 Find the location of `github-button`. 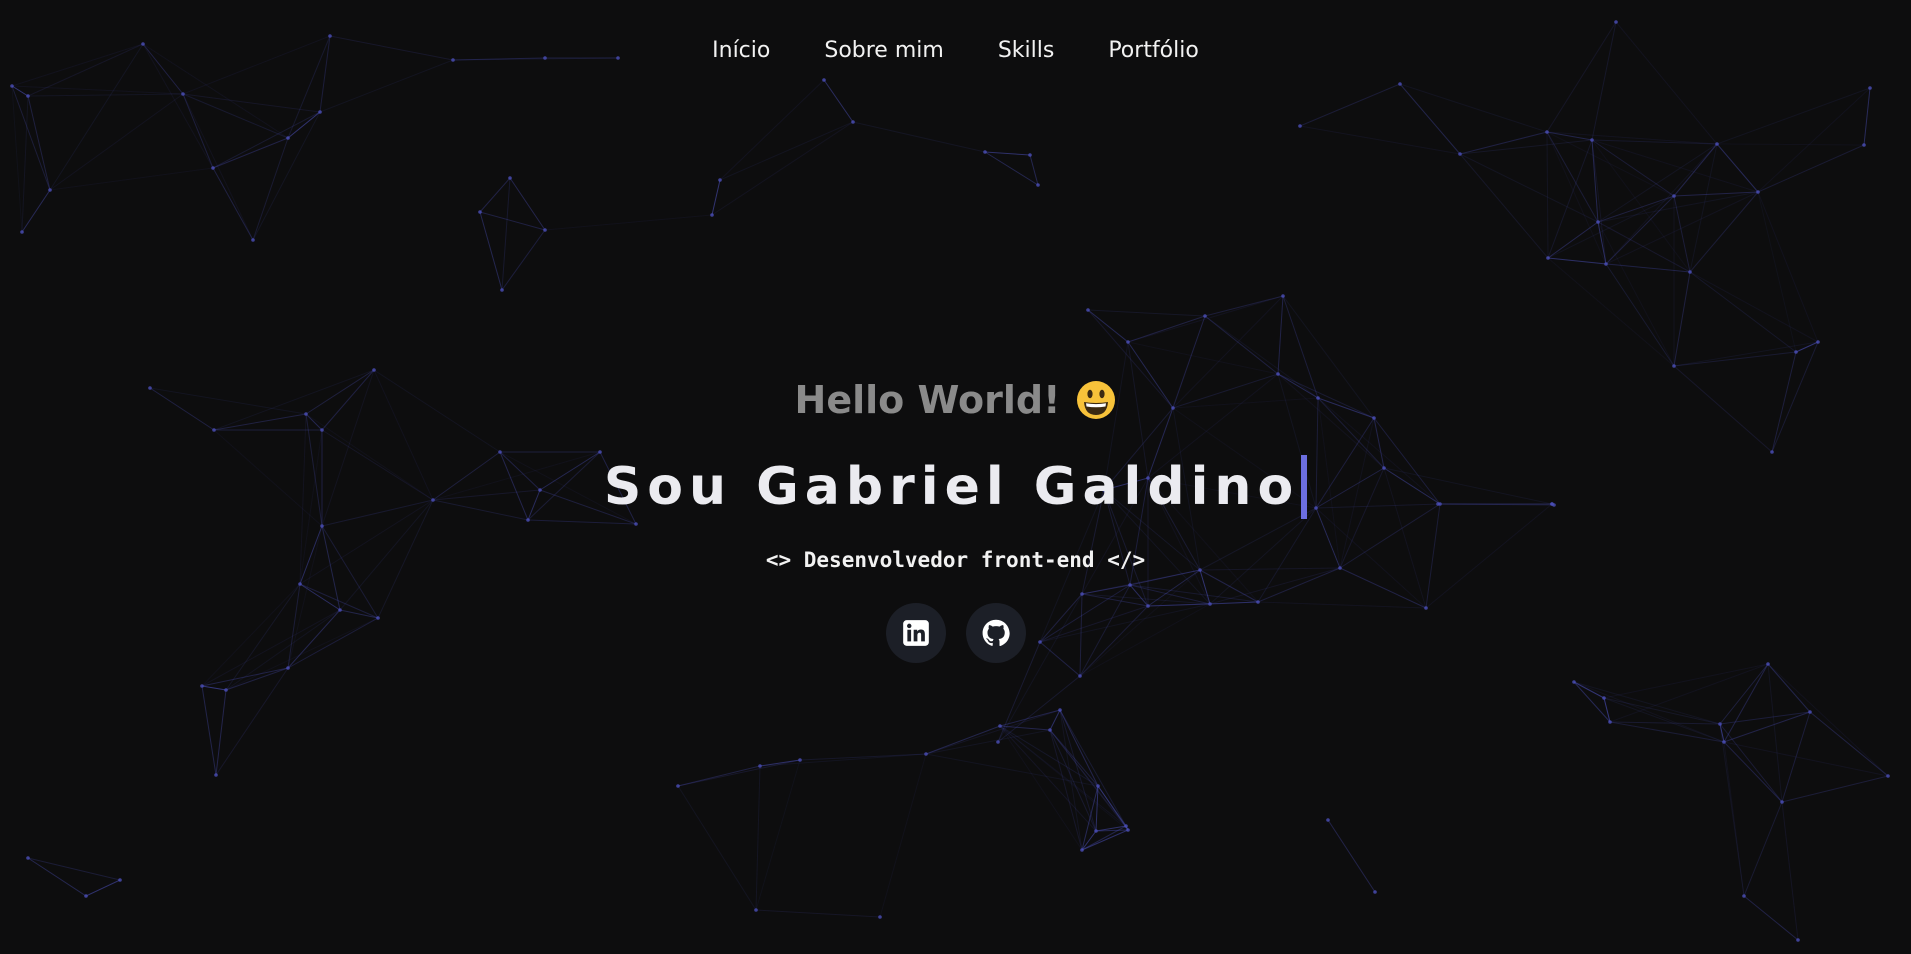

github-button is located at coordinates (995, 633).